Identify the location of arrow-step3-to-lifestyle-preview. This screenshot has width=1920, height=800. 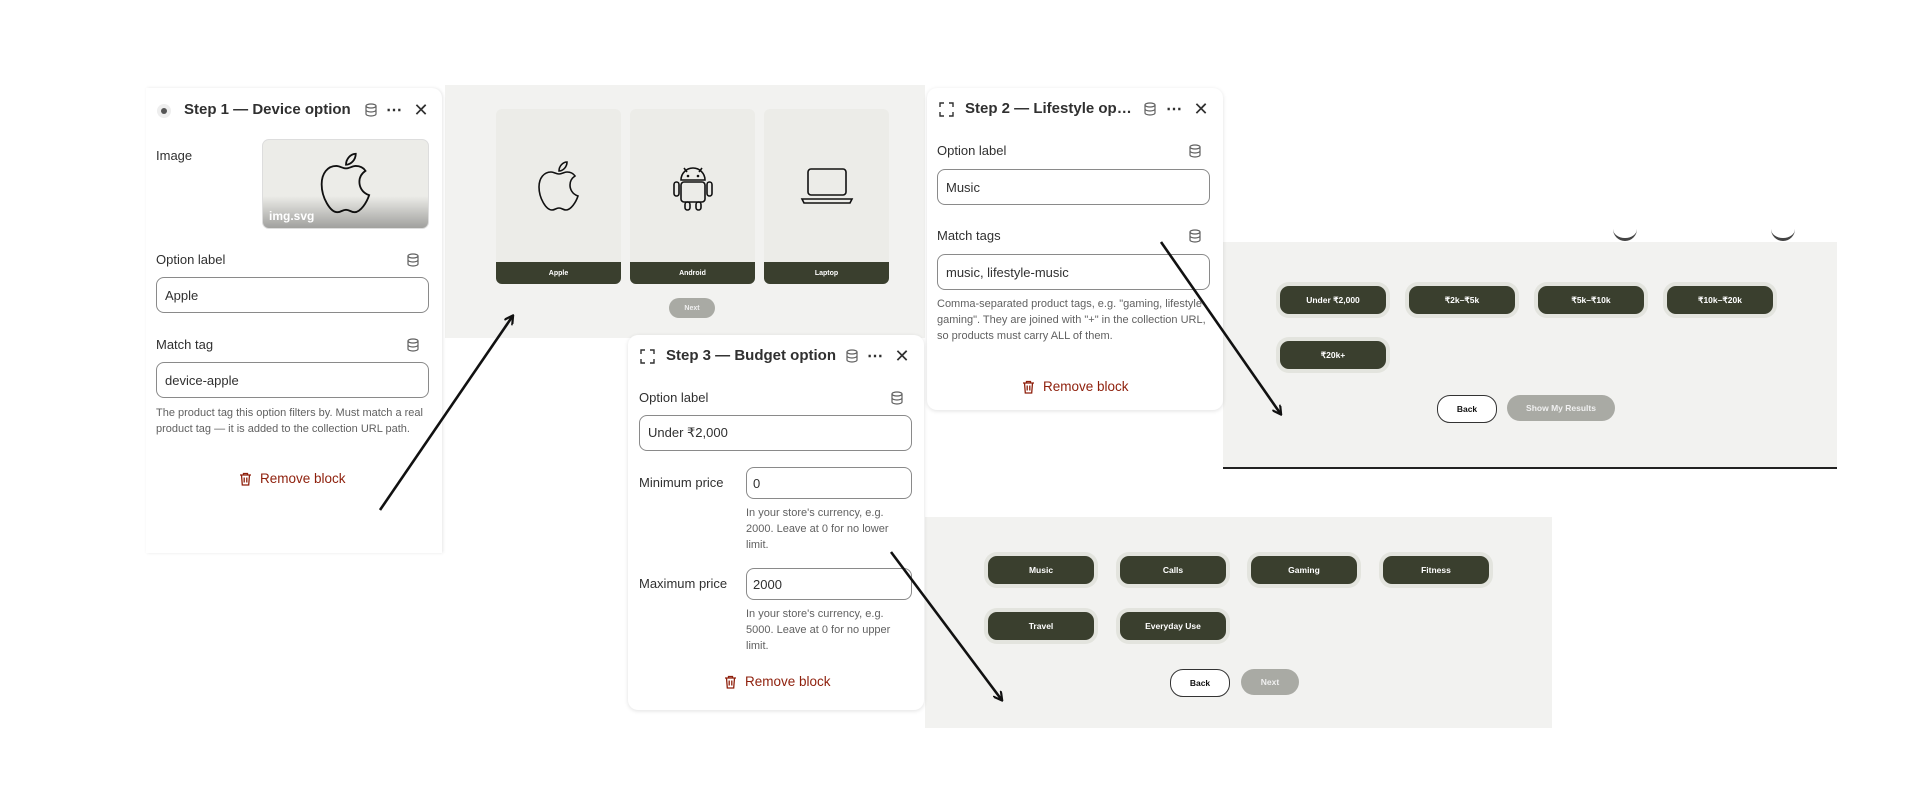
(945, 625).